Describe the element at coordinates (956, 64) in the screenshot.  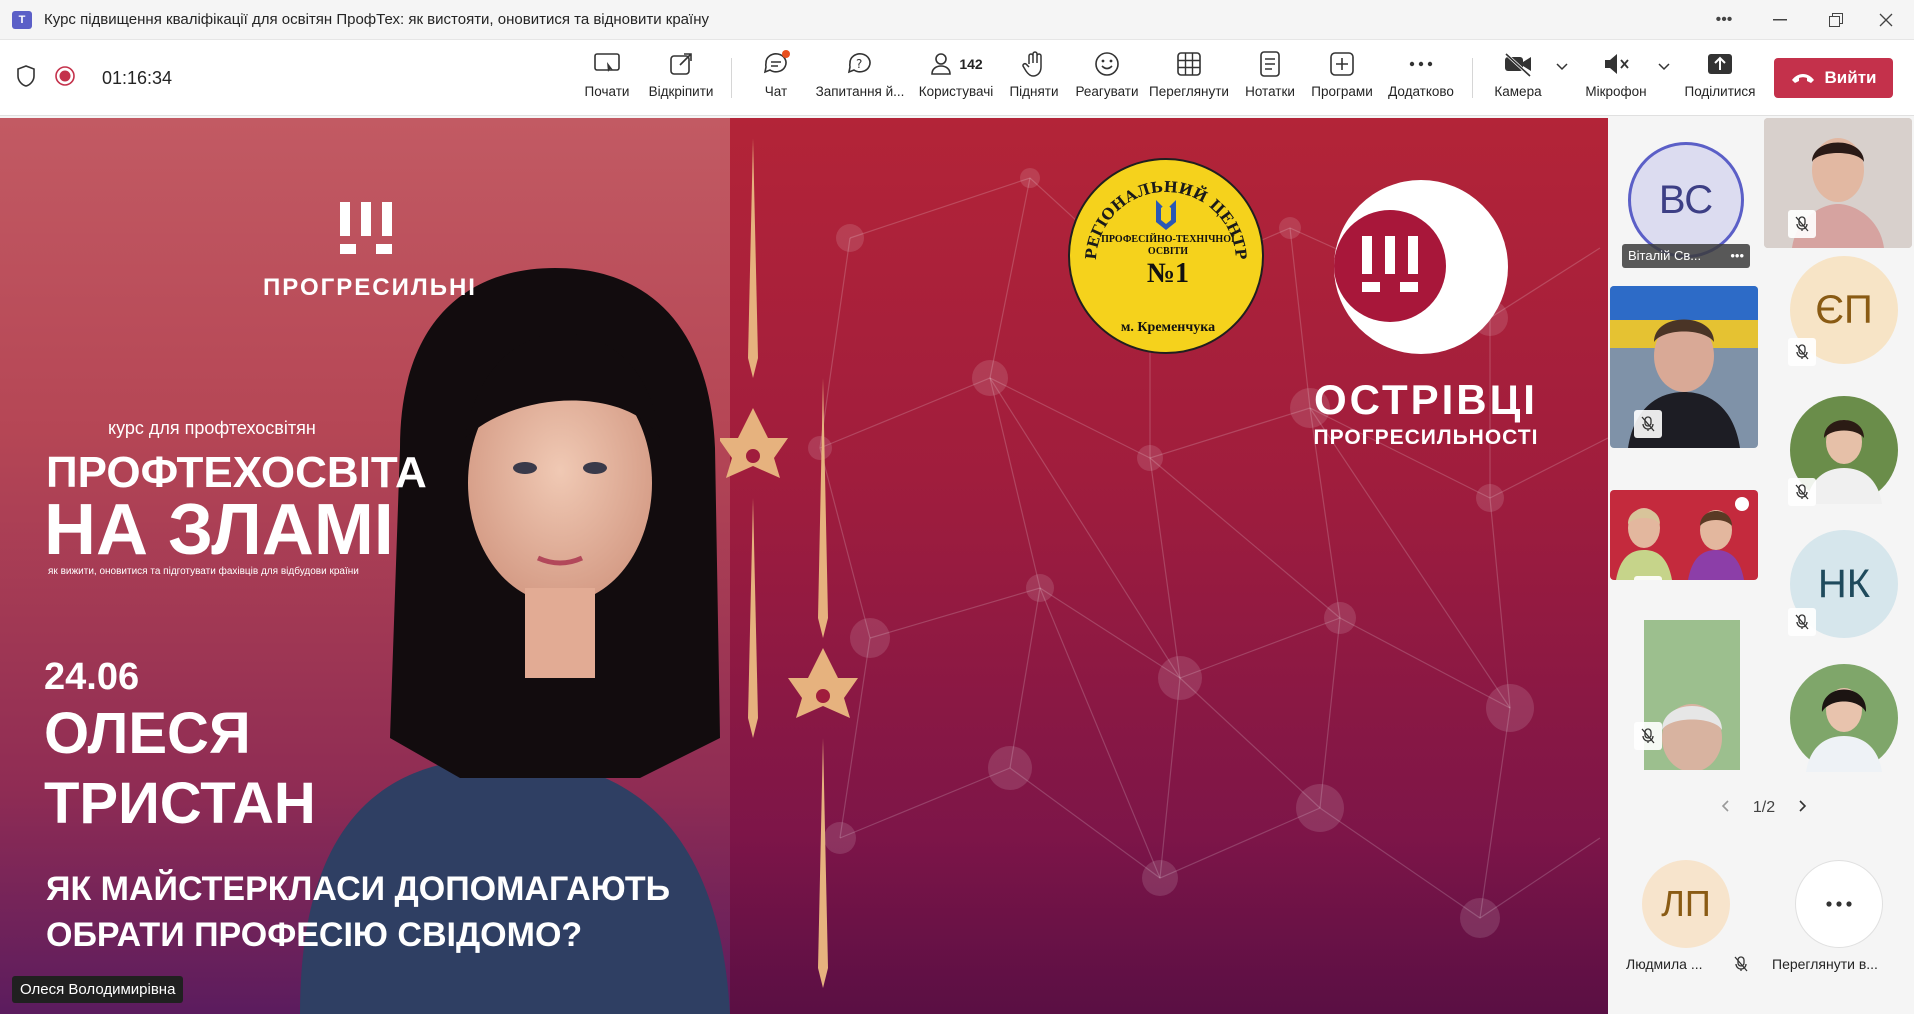
I see `people-icon: 142` at that location.